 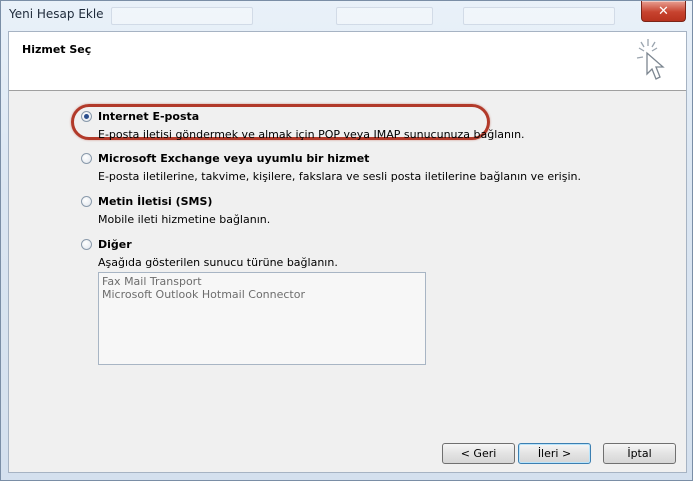 I want to click on next-button: İleri >, so click(x=554, y=453).